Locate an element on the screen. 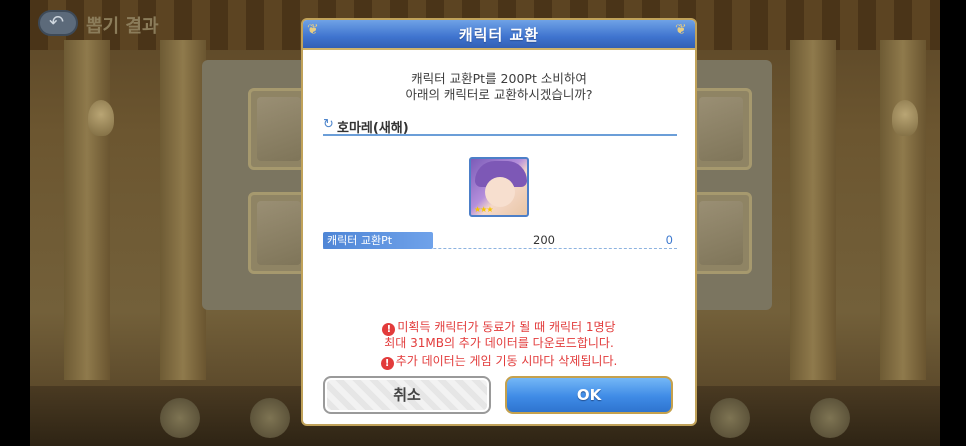  back-button: ↶ is located at coordinates (58, 23).